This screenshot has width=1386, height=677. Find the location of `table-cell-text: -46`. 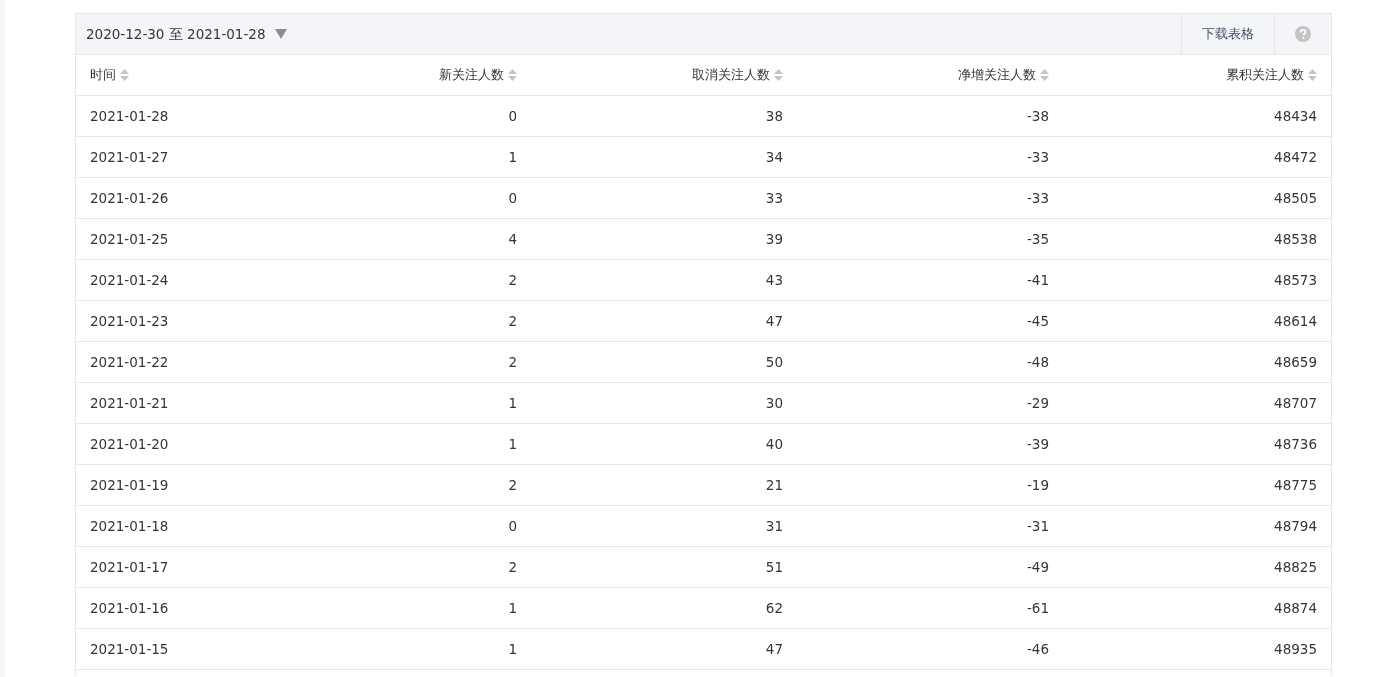

table-cell-text: -46 is located at coordinates (1037, 649).